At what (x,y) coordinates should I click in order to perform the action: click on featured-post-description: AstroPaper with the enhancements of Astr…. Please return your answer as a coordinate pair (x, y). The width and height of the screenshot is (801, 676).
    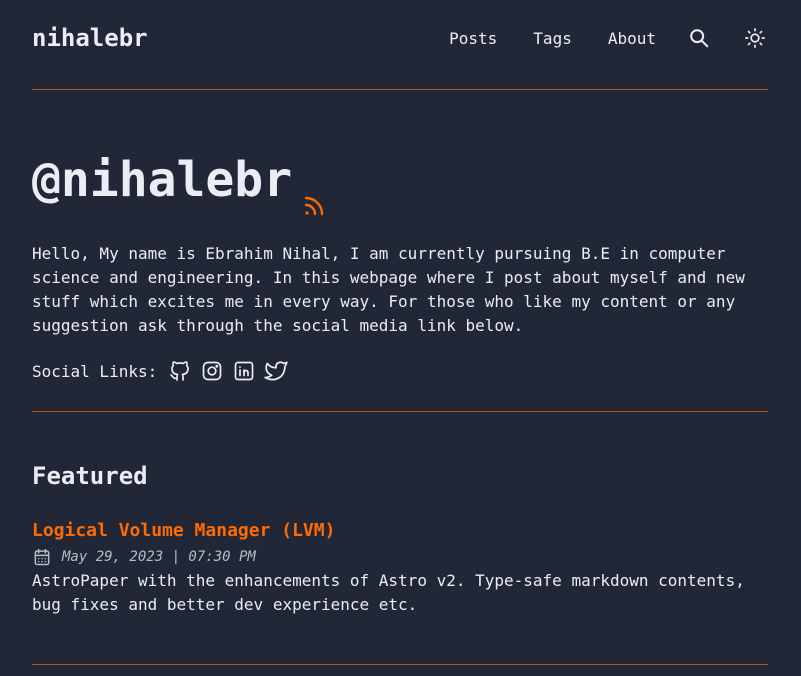
    Looking at the image, I should click on (388, 592).